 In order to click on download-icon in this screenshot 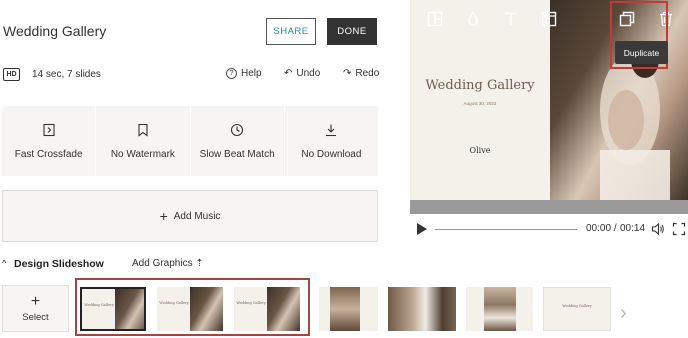, I will do `click(331, 130)`.